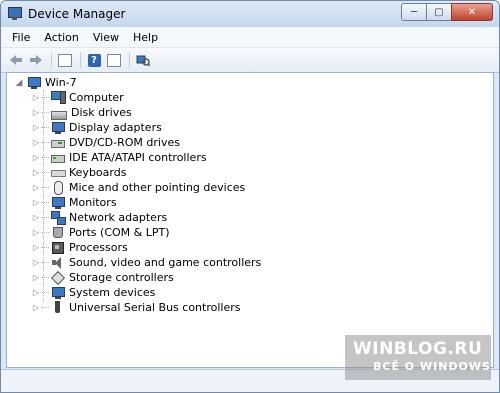 The height and width of the screenshot is (393, 500). I want to click on menu-action: Action, so click(61, 37).